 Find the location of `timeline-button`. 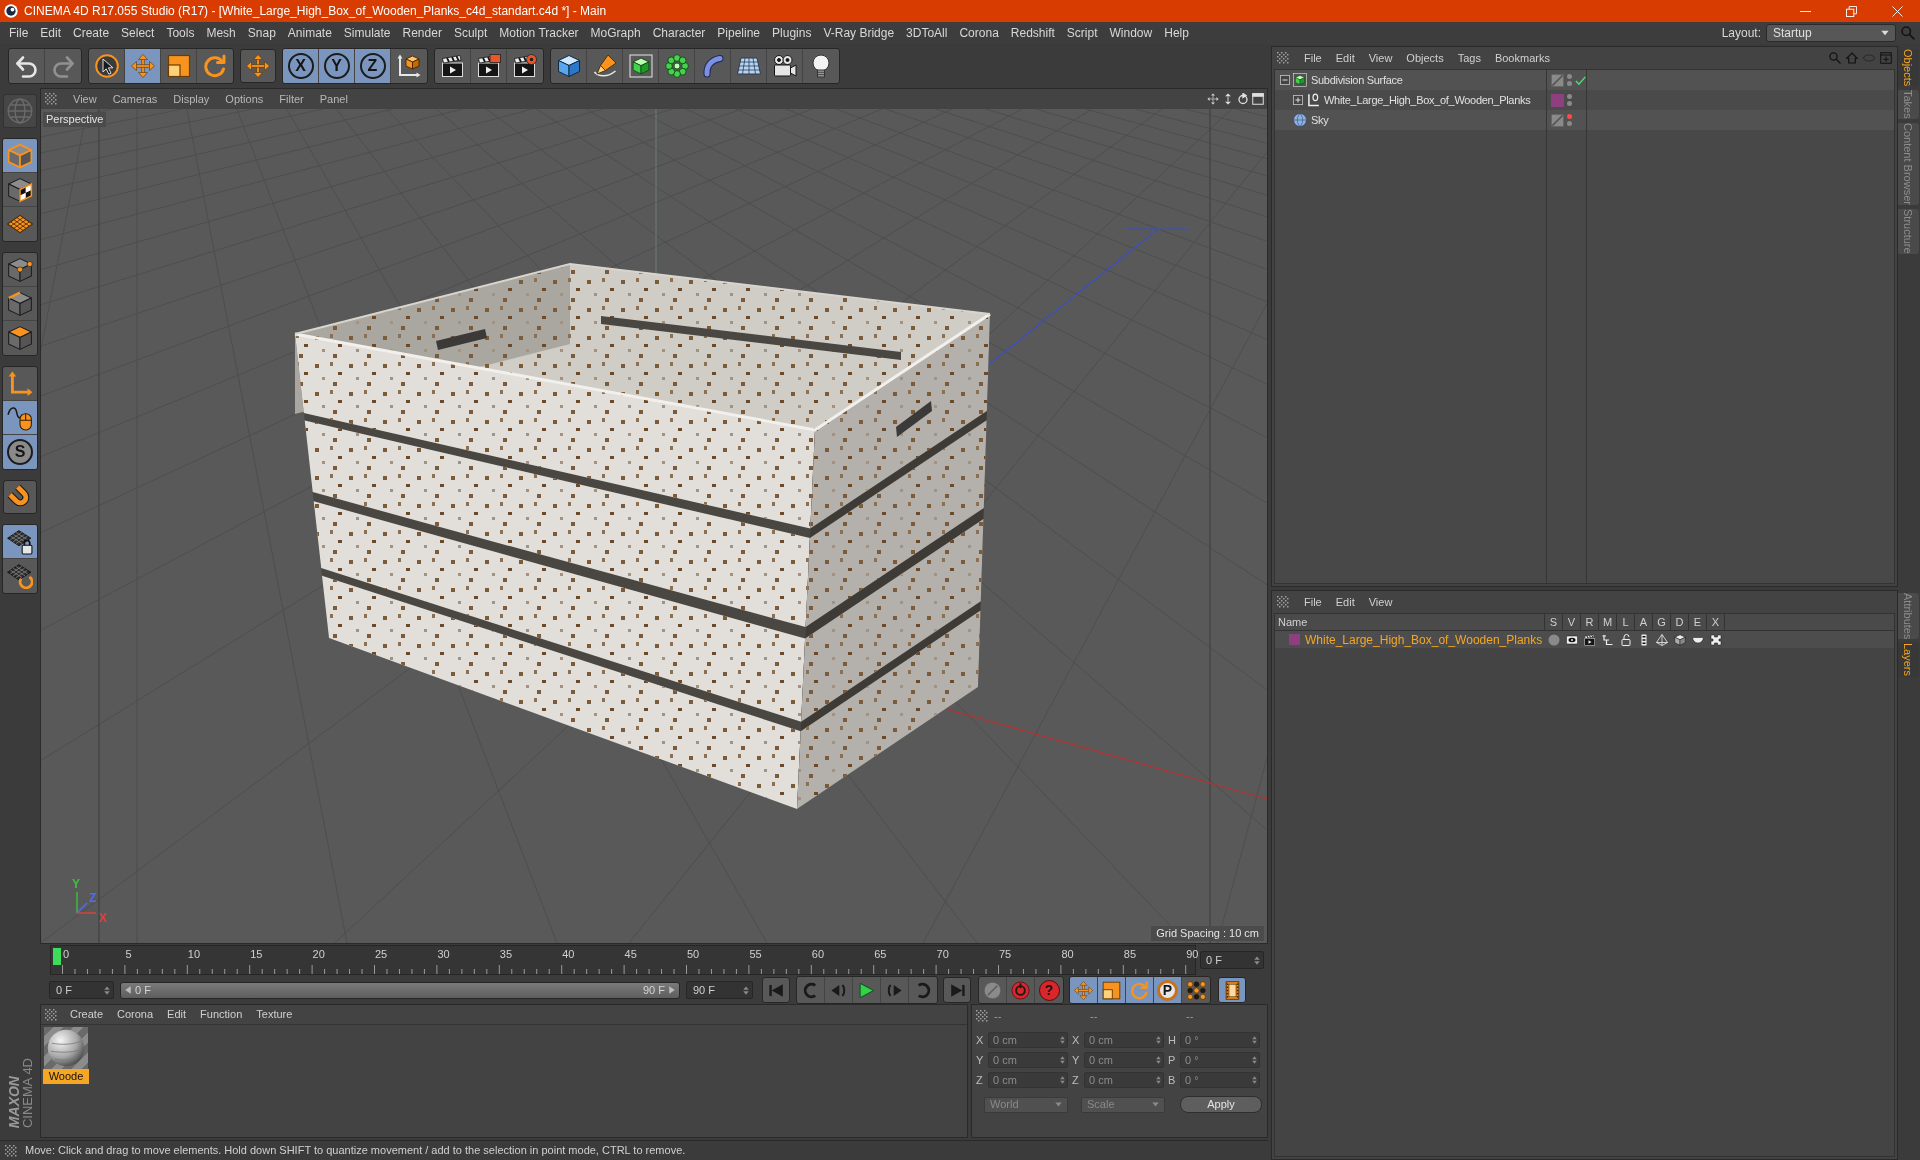

timeline-button is located at coordinates (1232, 990).